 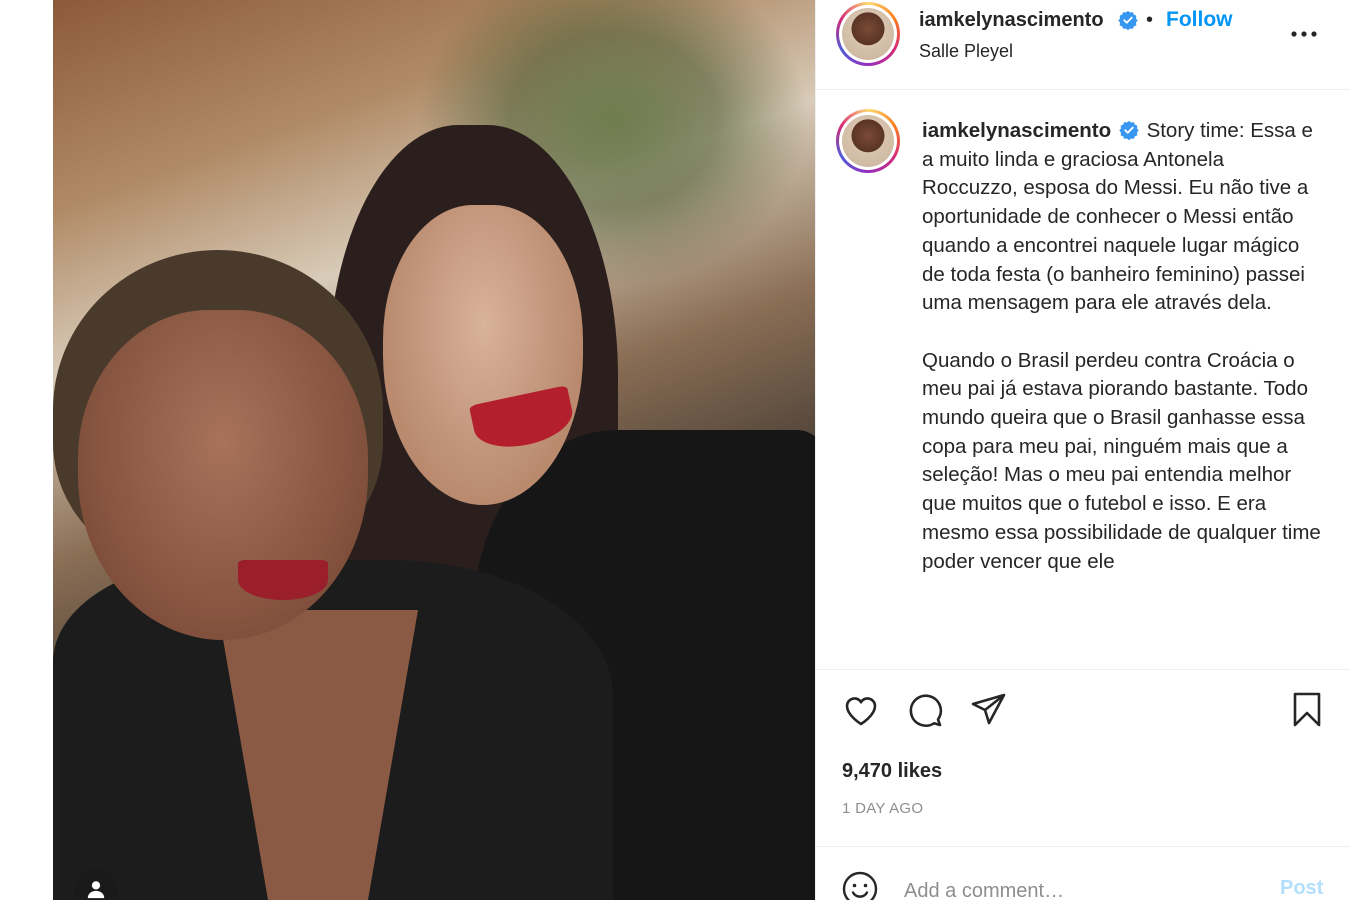 What do you see at coordinates (966, 51) in the screenshot?
I see `location-link: Salle Pleyel` at bounding box center [966, 51].